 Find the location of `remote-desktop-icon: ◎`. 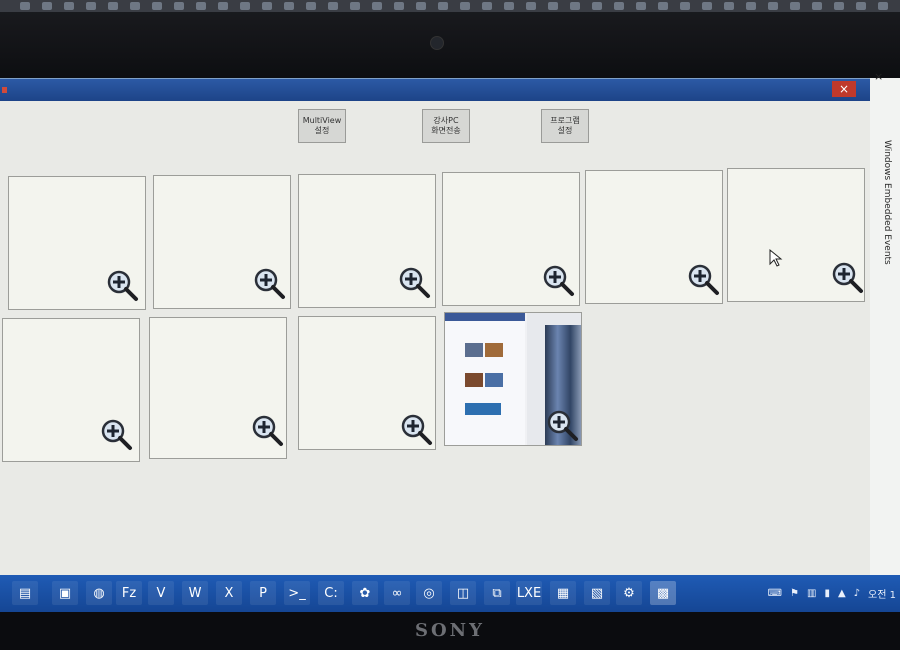

remote-desktop-icon: ◎ is located at coordinates (429, 593).